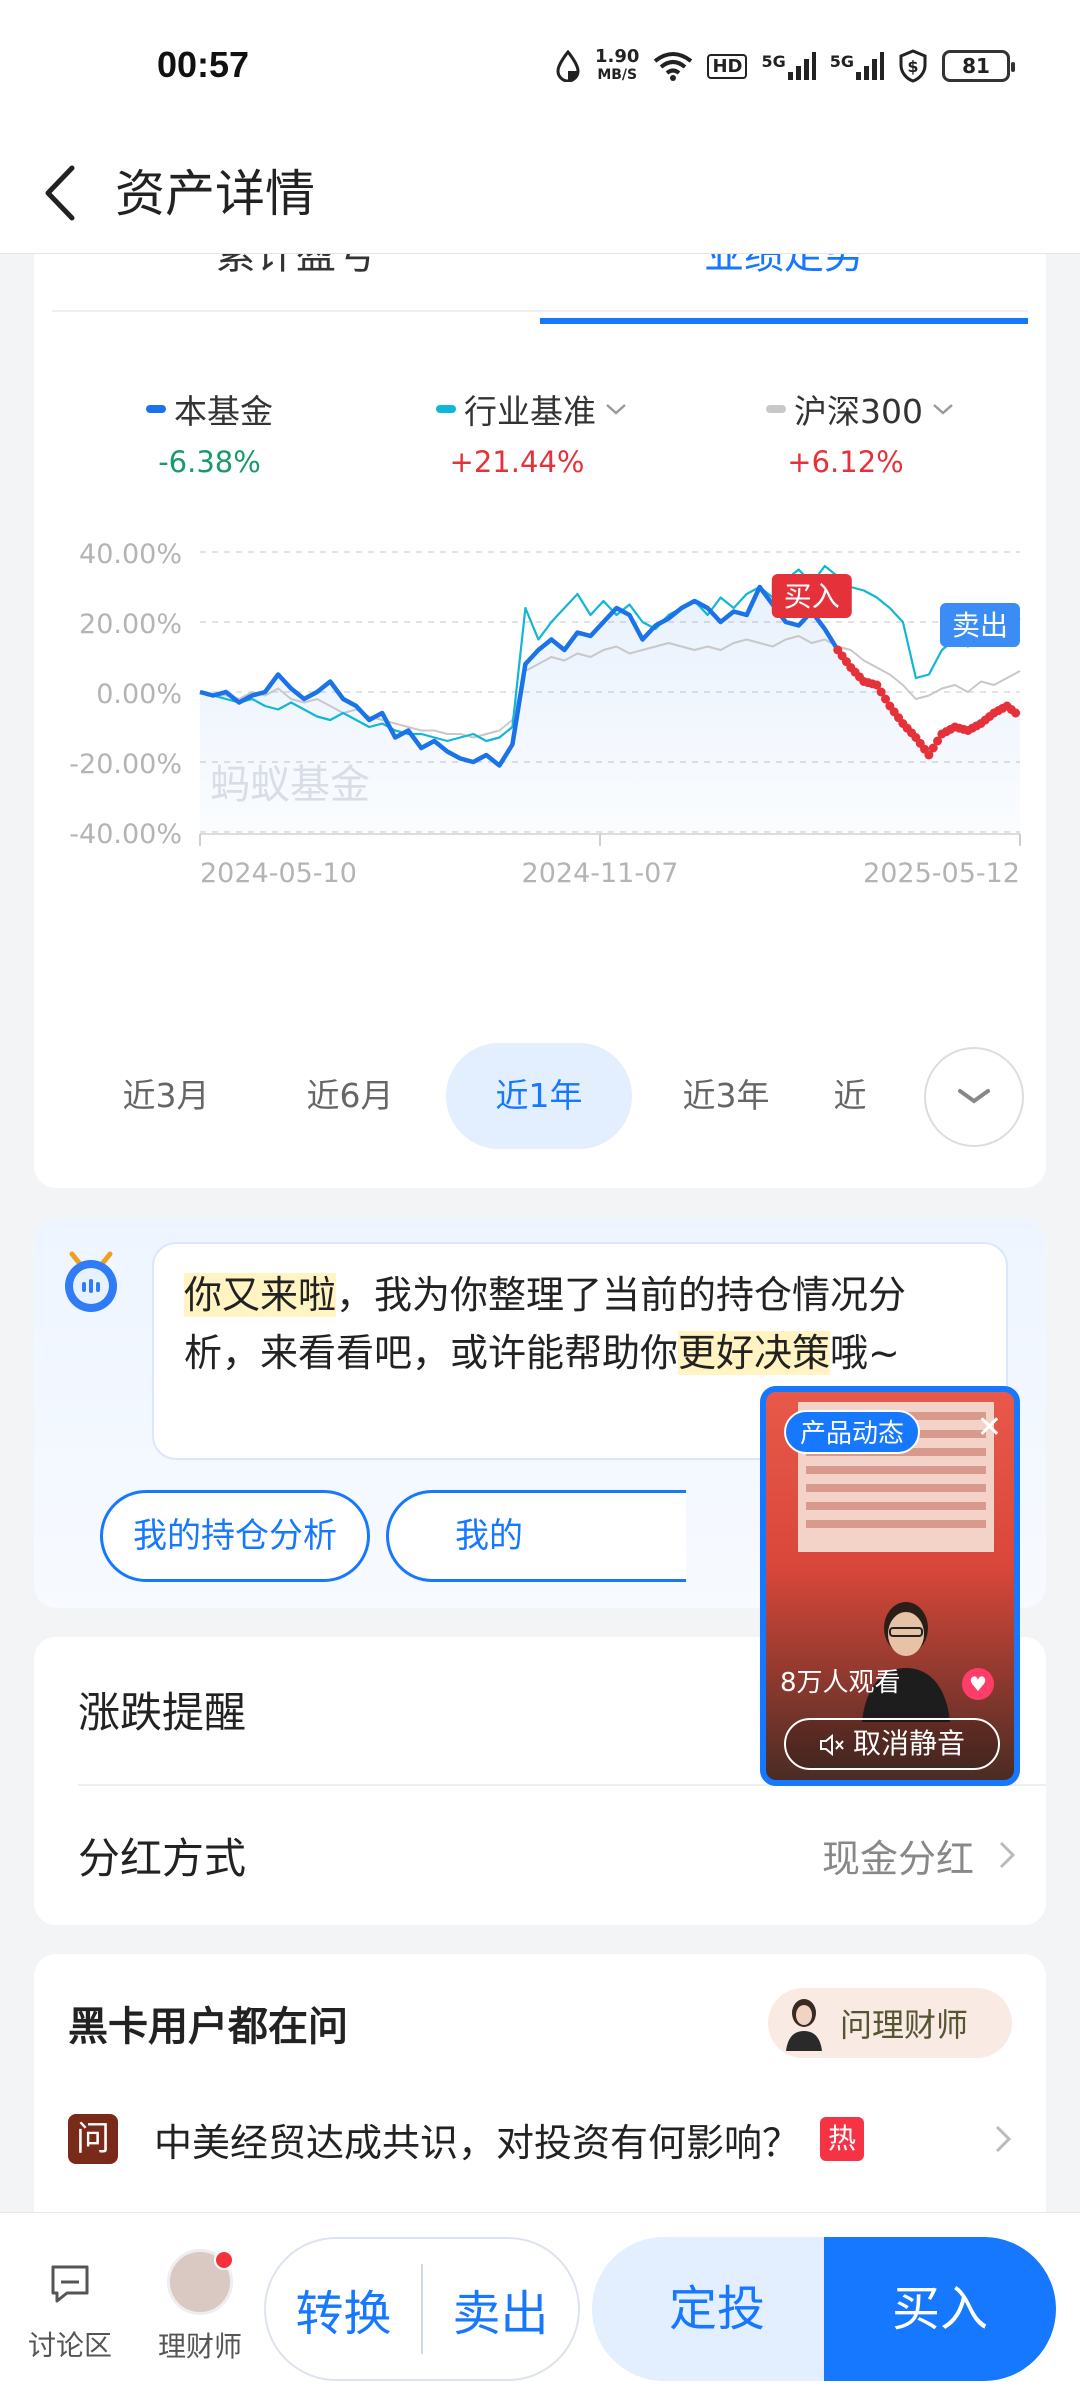 This screenshot has width=1080, height=2400. I want to click on status-icons: 1.90 MB/S HD 5G 5G $ 81, so click(785, 65).